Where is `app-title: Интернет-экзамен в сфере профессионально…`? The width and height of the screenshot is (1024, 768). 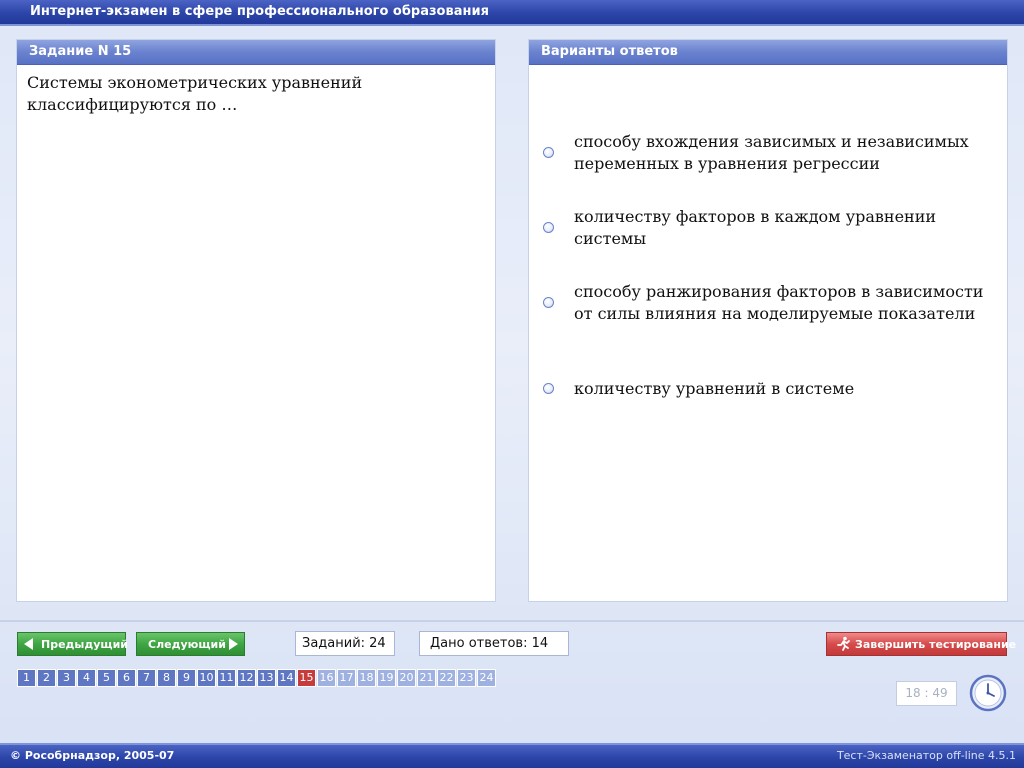 app-title: Интернет-экзамен в сфере профессионально… is located at coordinates (259, 11).